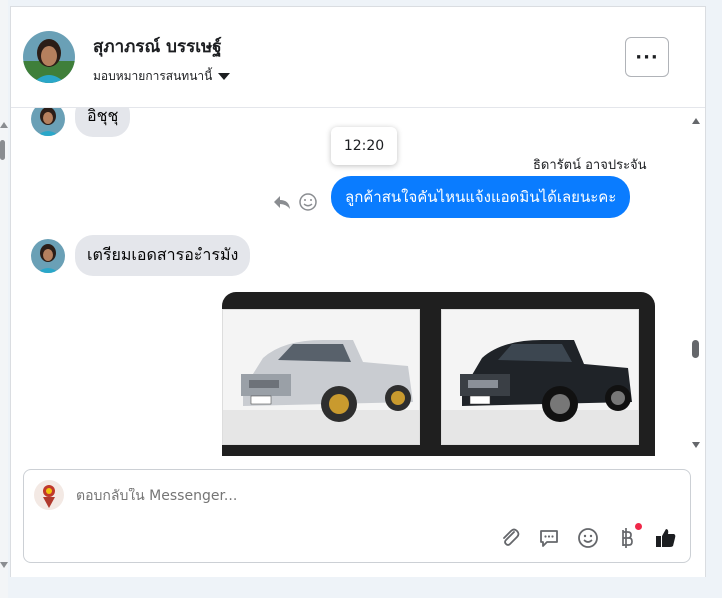  What do you see at coordinates (696, 445) in the screenshot?
I see `thread-scroll-down-icon` at bounding box center [696, 445].